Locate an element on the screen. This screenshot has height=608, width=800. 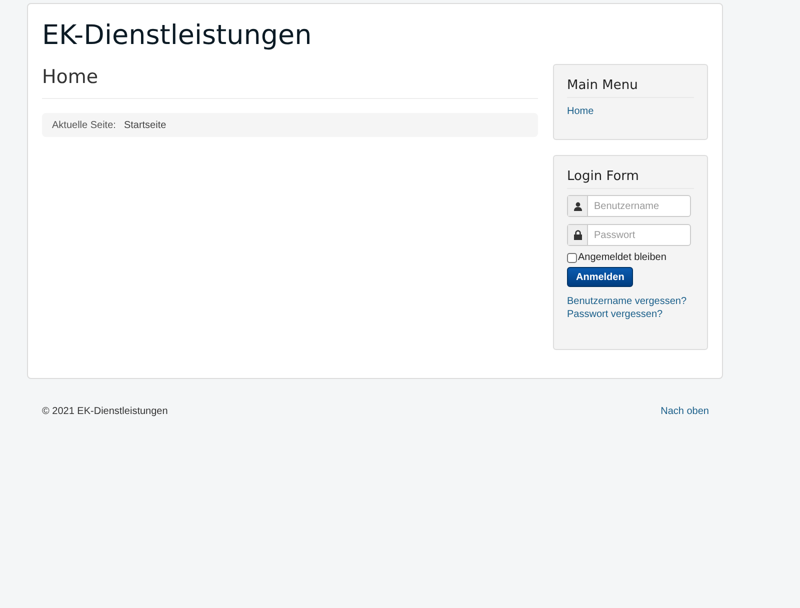
password-input-group: Passwort is located at coordinates (629, 235).